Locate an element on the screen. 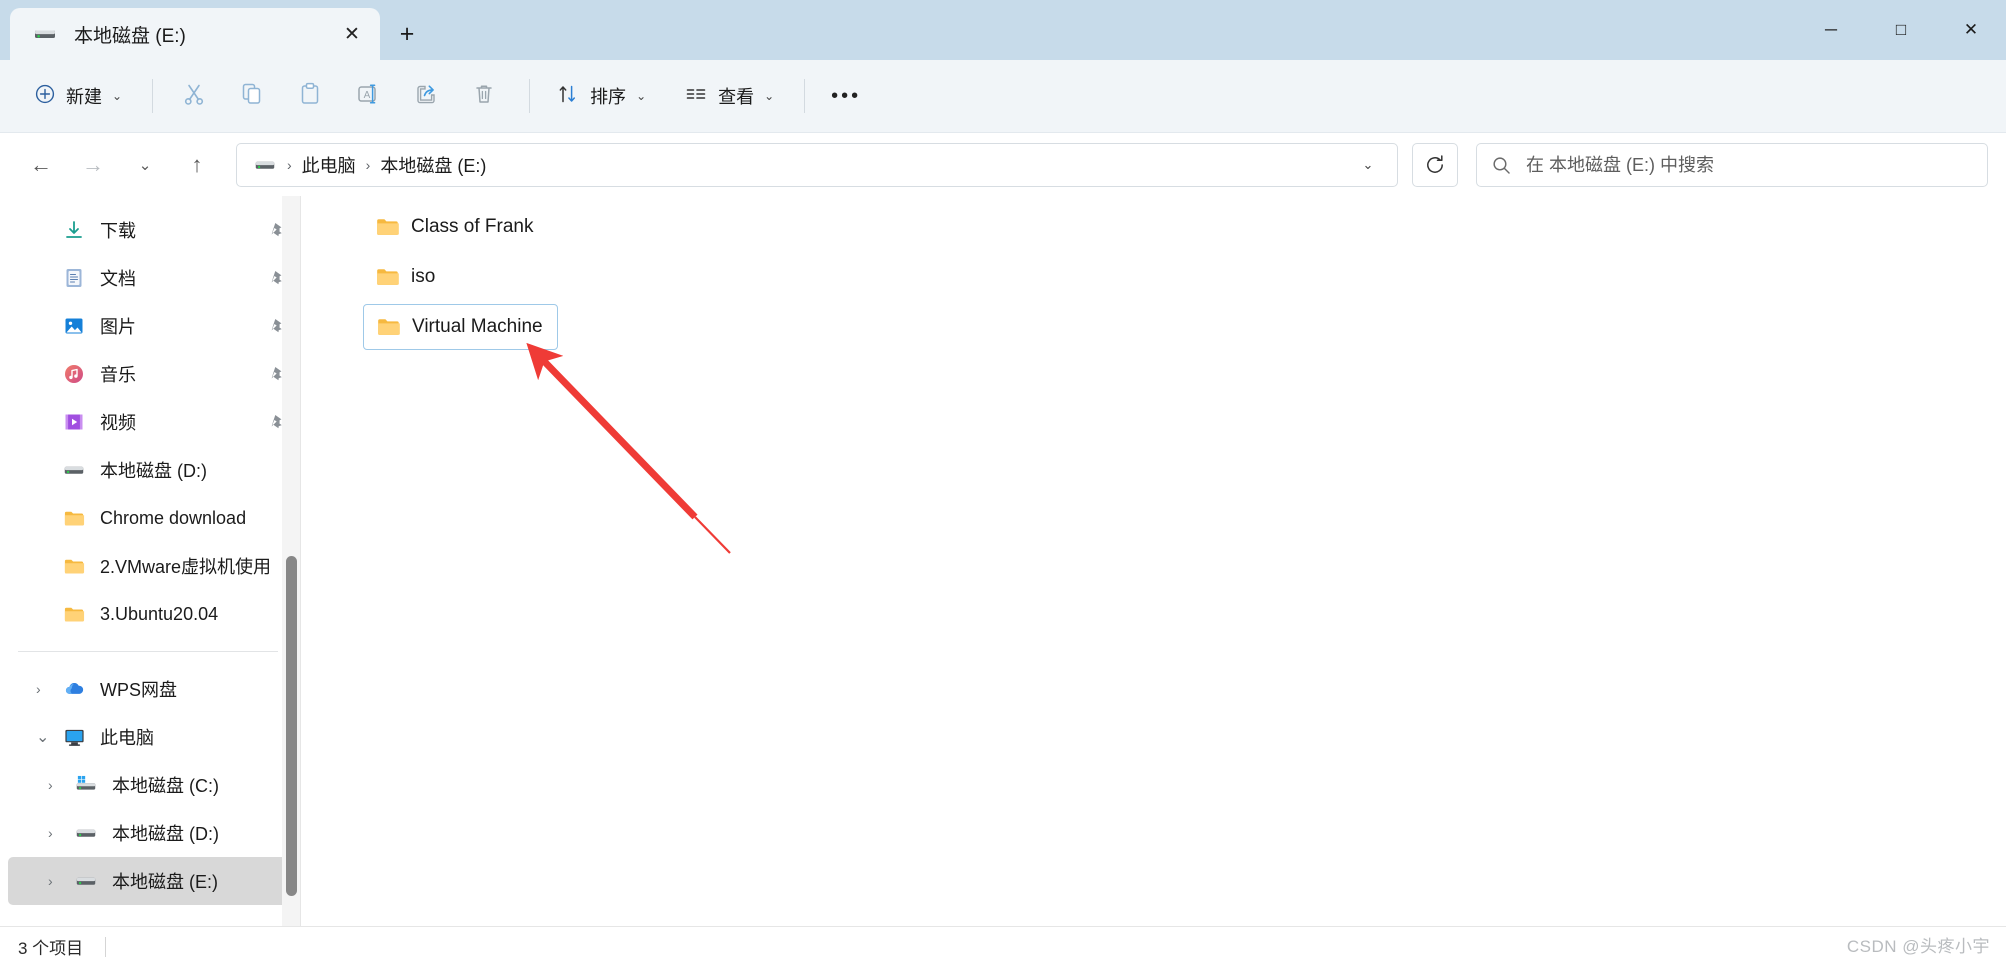  view-button: 查看 ⌄ is located at coordinates (729, 96).